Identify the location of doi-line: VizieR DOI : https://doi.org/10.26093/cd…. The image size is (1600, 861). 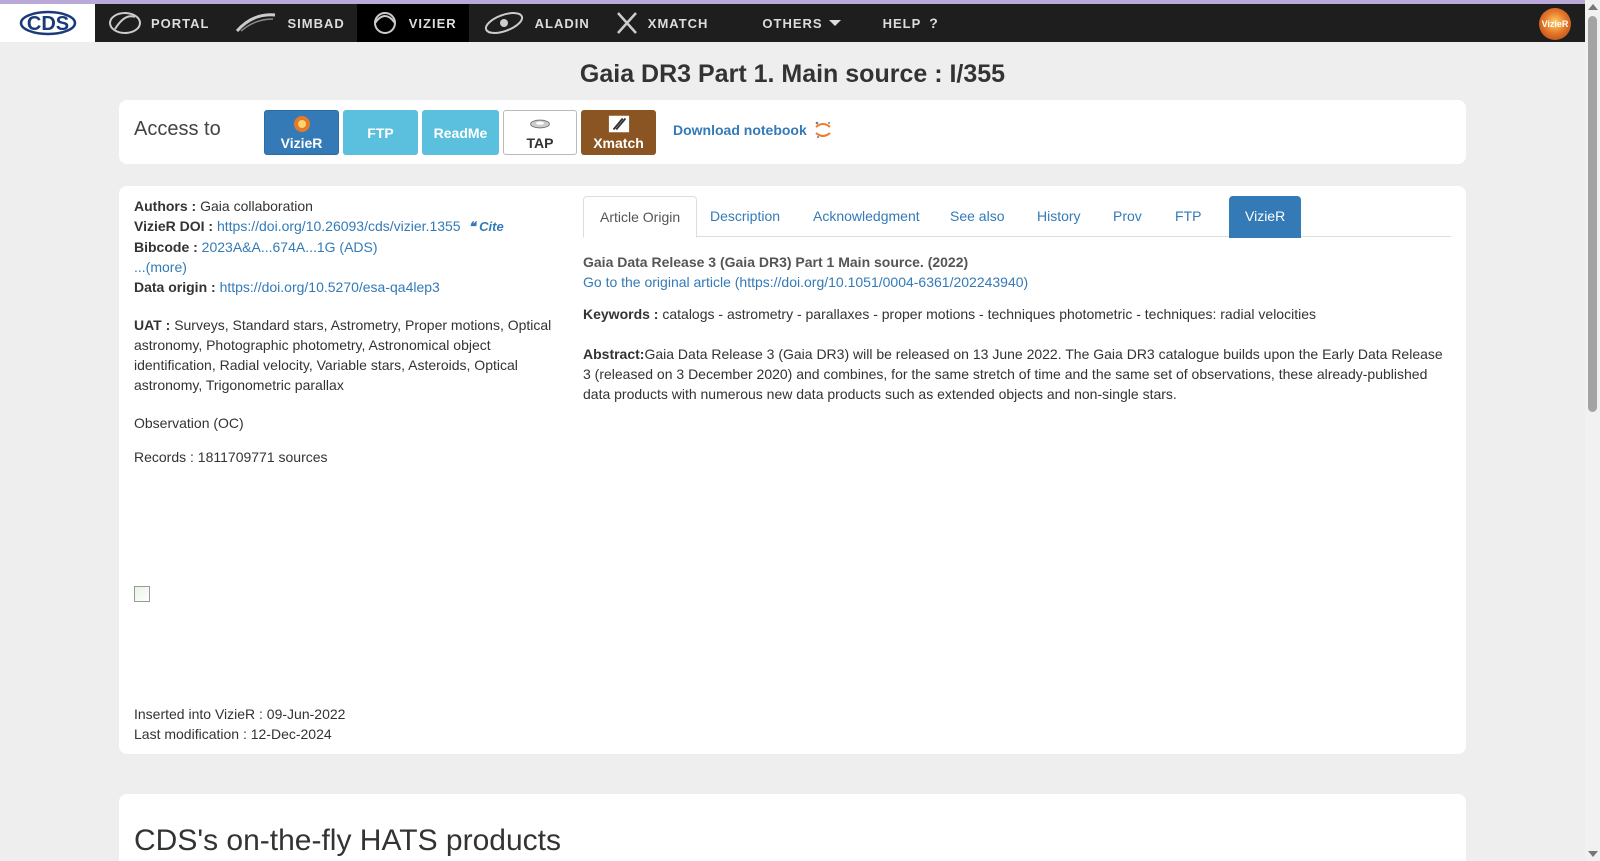
(344, 226).